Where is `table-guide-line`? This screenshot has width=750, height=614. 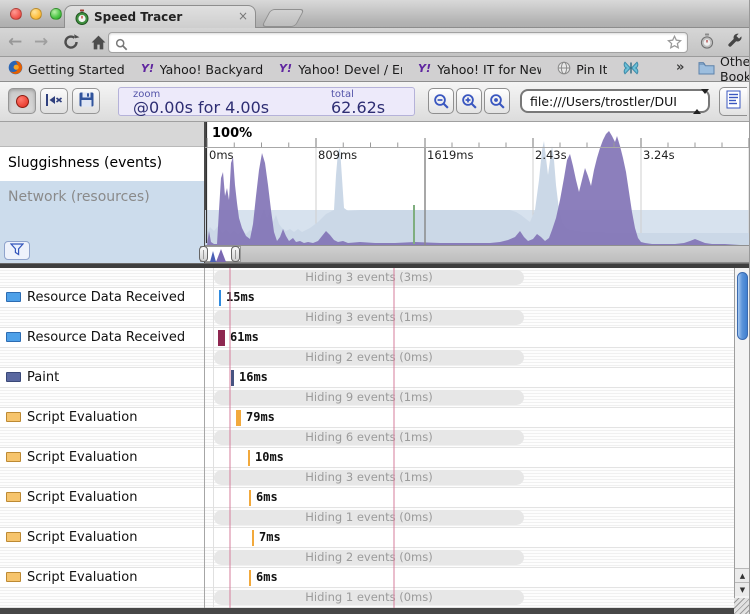
table-guide-line is located at coordinates (213, 438).